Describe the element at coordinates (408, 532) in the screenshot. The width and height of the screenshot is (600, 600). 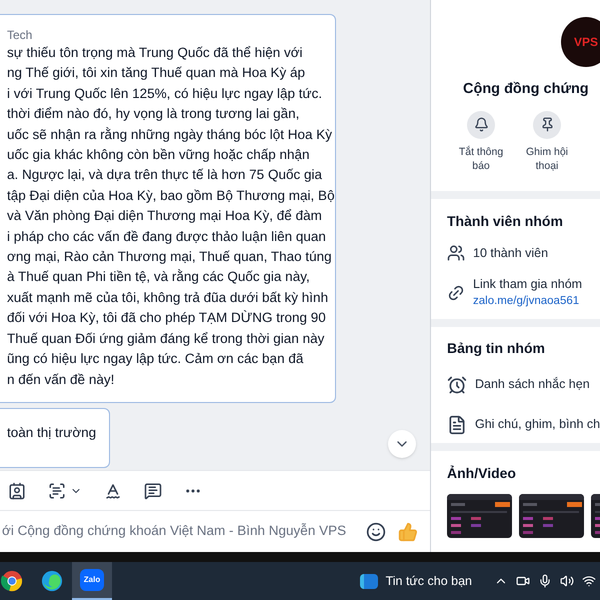
I see `thumbs-up-icon` at that location.